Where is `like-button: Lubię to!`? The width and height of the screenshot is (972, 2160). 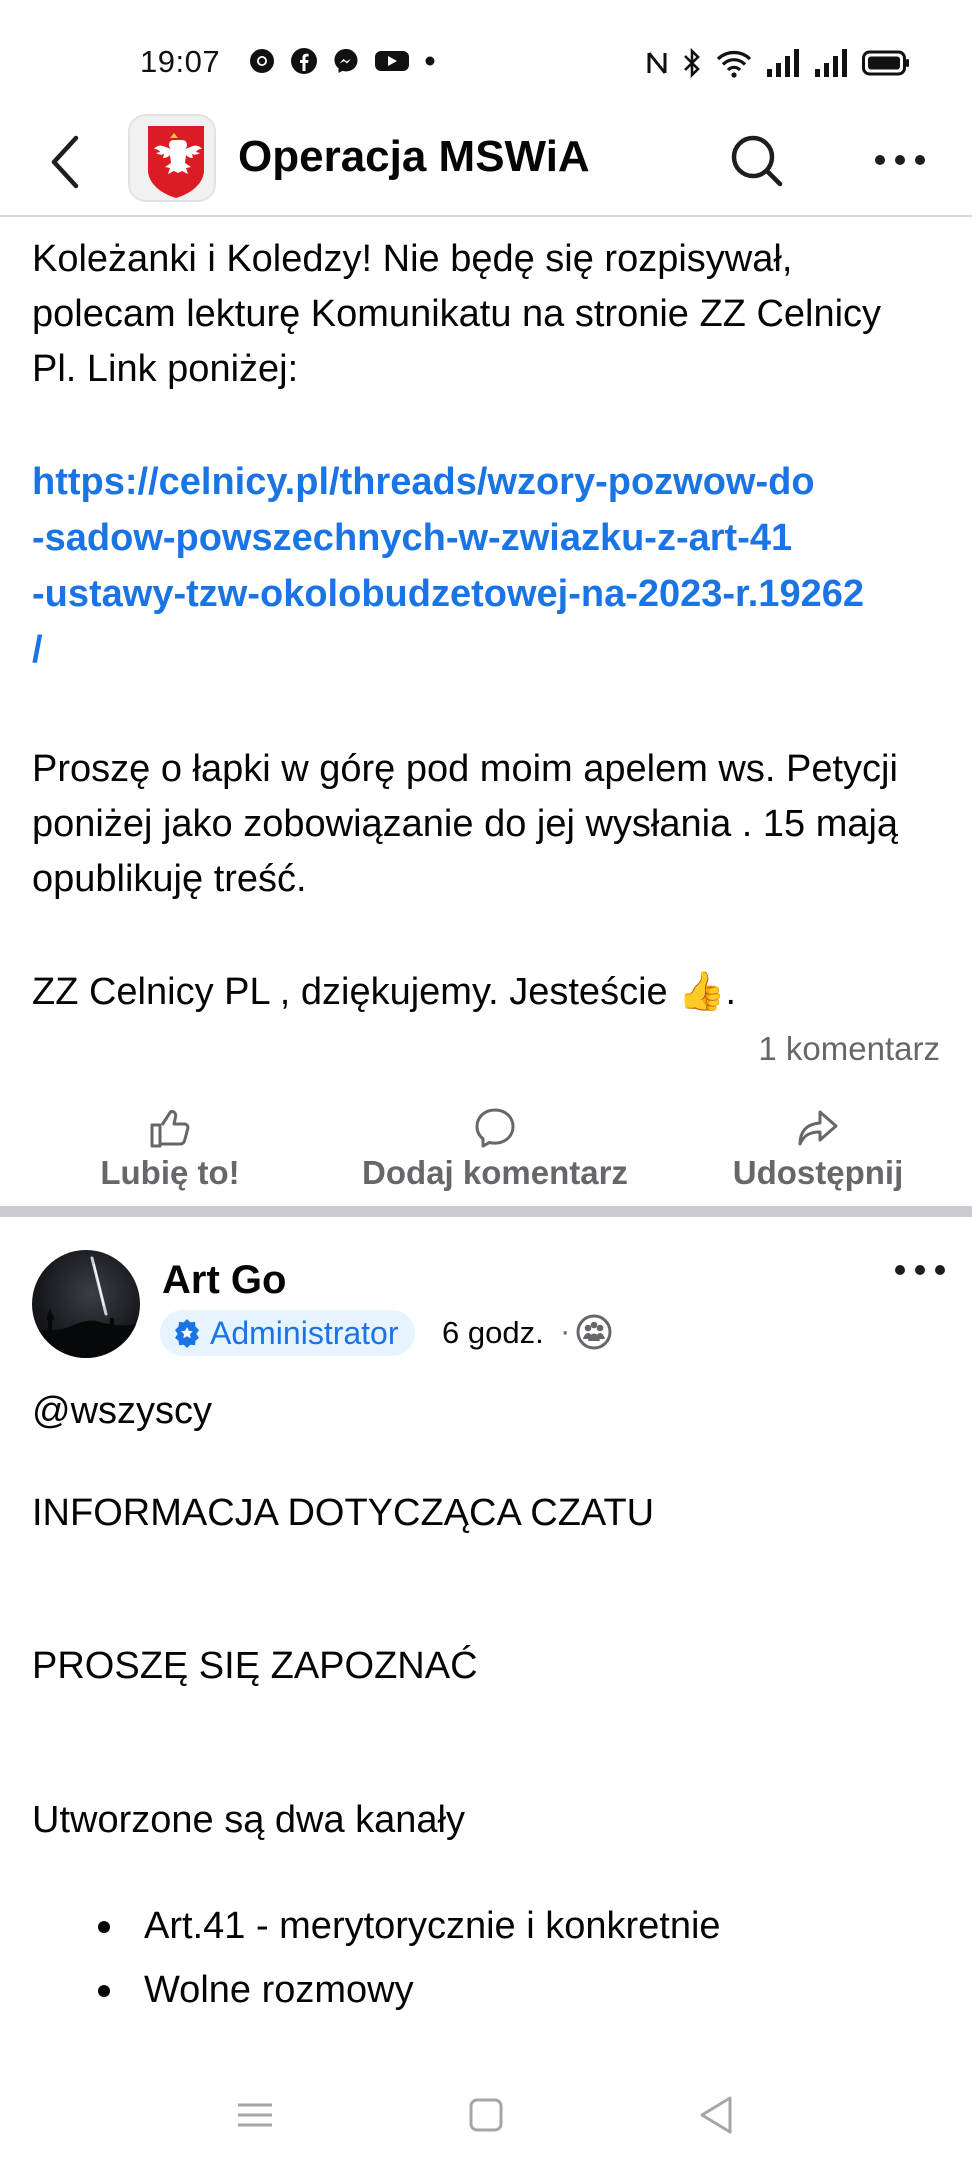 like-button: Lubię to! is located at coordinates (170, 1150).